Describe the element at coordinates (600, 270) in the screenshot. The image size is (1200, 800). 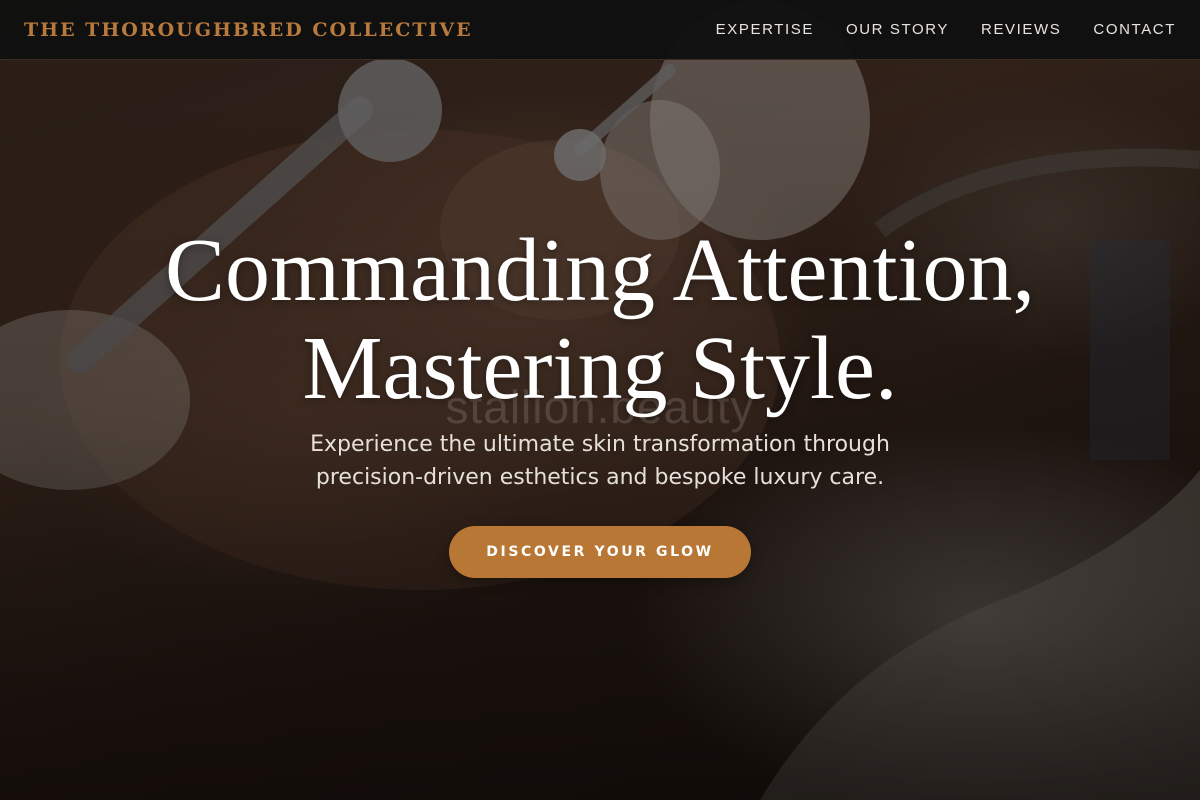
I see `hero-headline-line-1: Commanding Attention,` at that location.